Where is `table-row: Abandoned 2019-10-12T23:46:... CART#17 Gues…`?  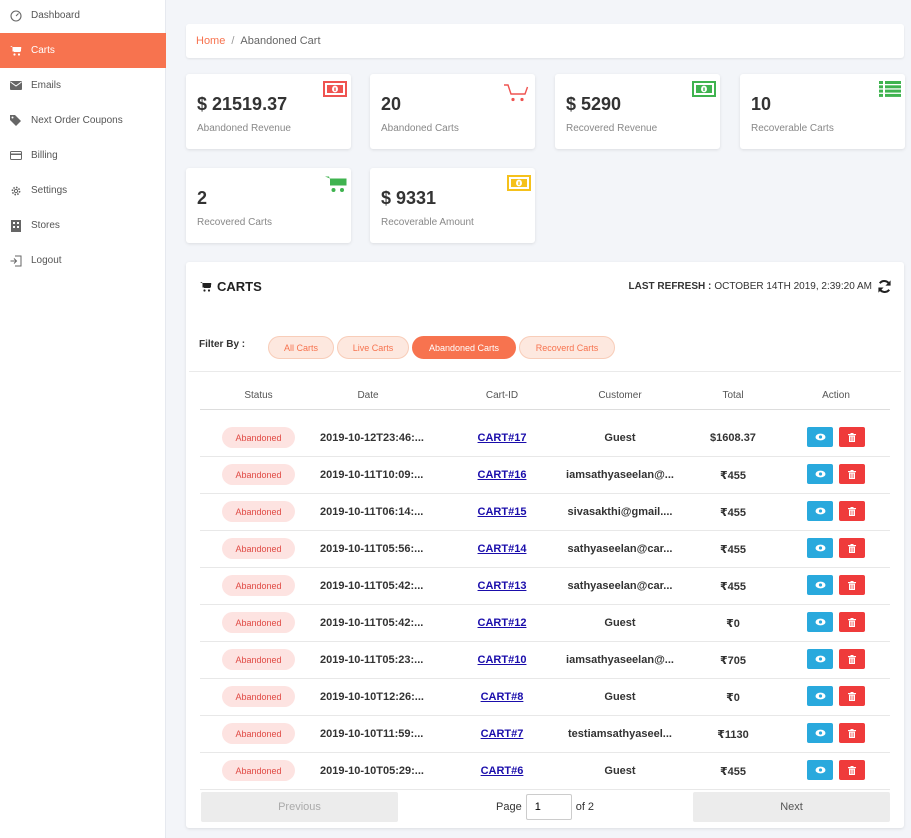
table-row: Abandoned 2019-10-12T23:46:... CART#17 Gues… is located at coordinates (545, 438).